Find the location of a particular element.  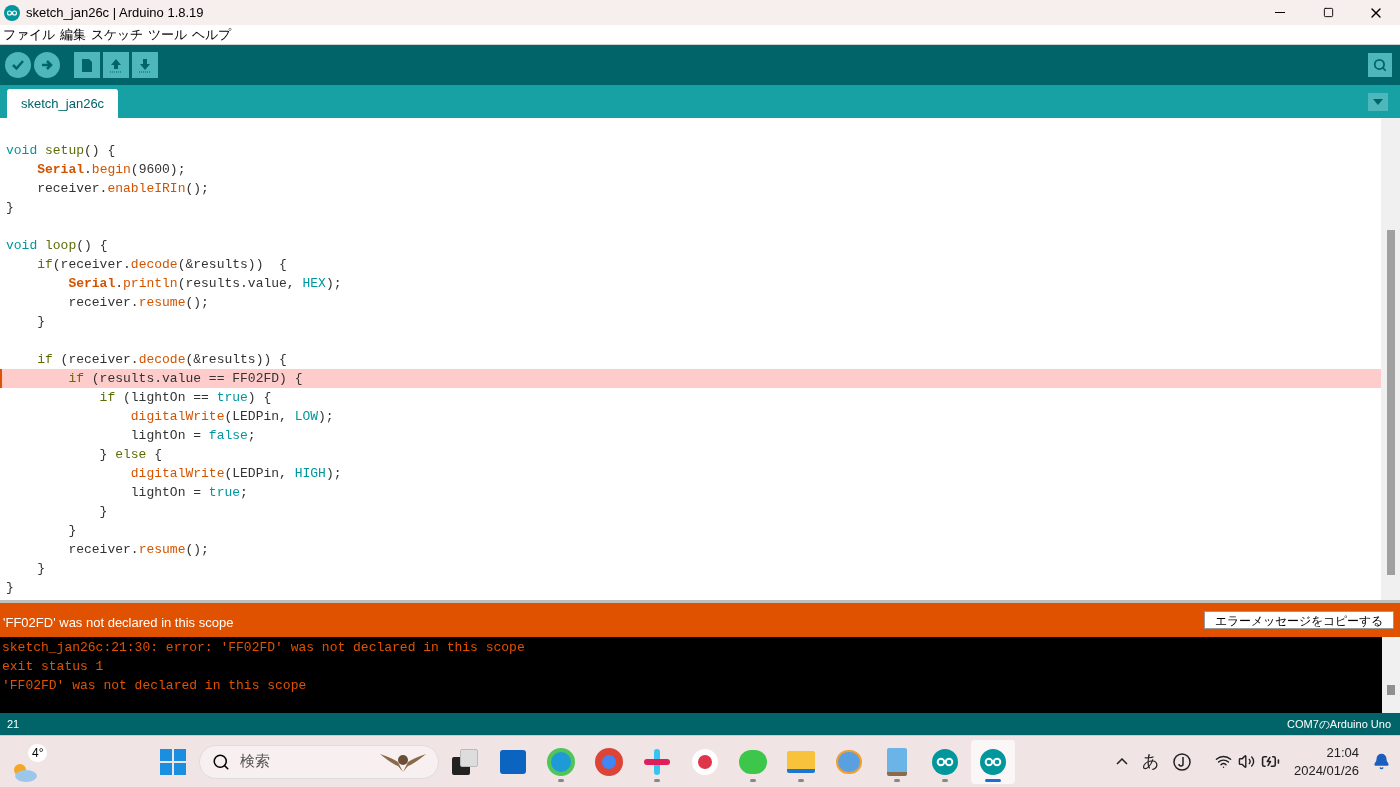

temperature: 4° is located at coordinates (38, 752).